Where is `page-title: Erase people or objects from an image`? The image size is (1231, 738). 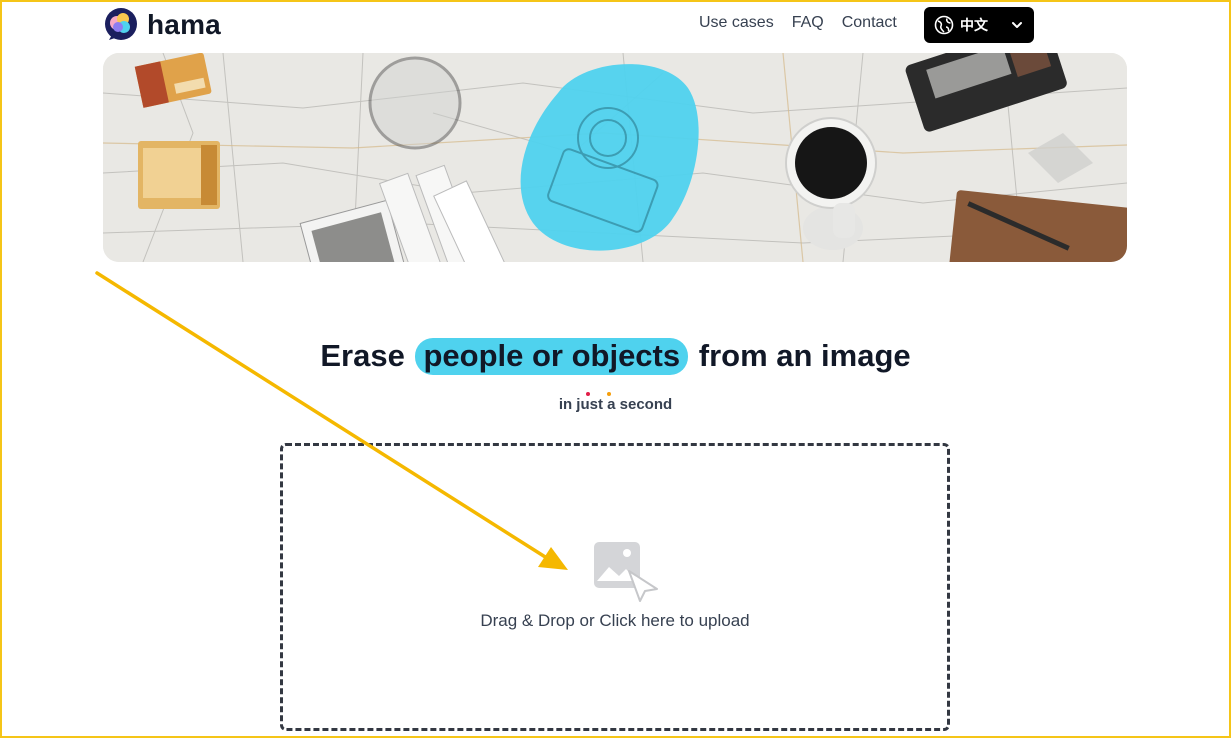
page-title: Erase people or objects from an image is located at coordinates (615, 356).